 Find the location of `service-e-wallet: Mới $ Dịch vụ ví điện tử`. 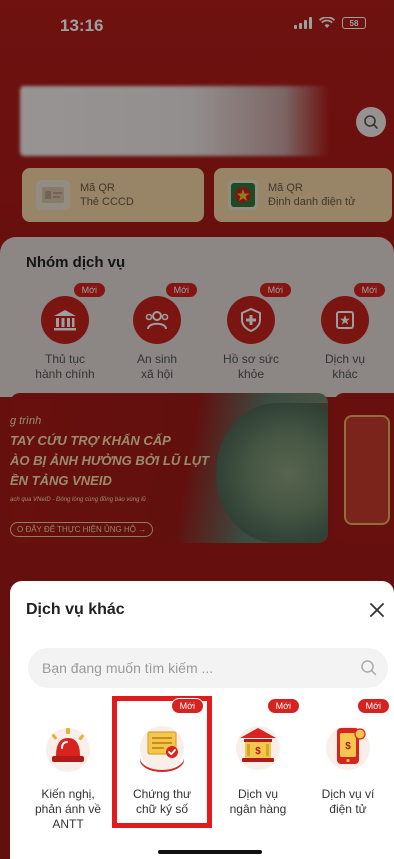

service-e-wallet: Mới $ Dịch vụ ví điện tử is located at coordinates (347, 762).